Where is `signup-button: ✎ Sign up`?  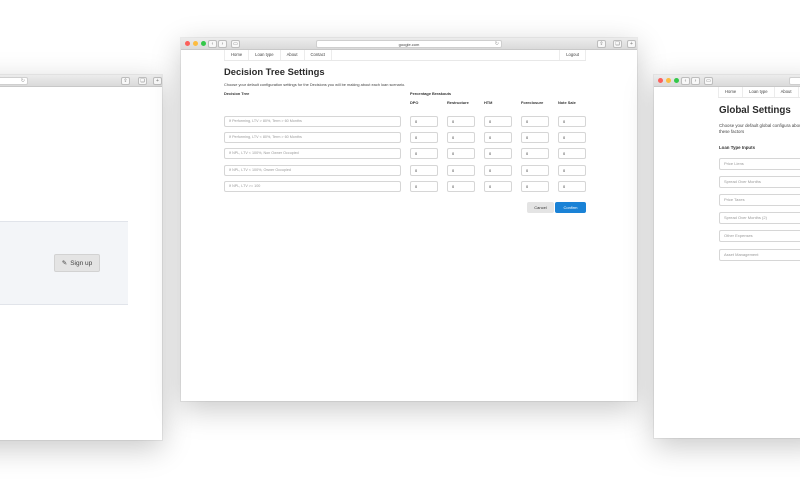 signup-button: ✎ Sign up is located at coordinates (77, 263).